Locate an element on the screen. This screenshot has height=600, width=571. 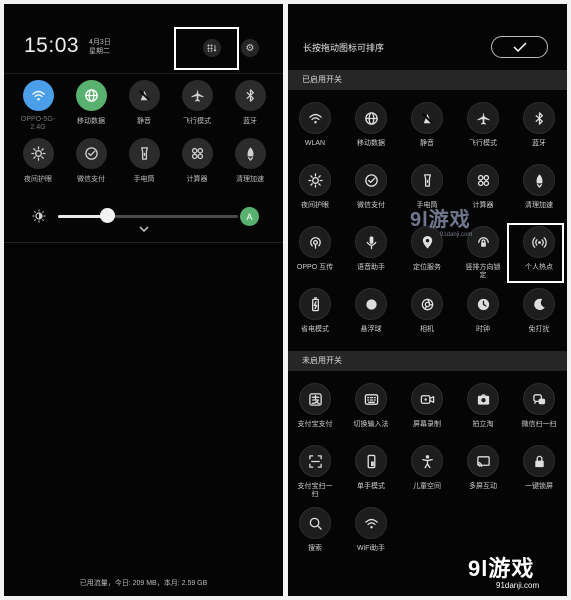
tile-search: 搜索 is located at coordinates (315, 530).